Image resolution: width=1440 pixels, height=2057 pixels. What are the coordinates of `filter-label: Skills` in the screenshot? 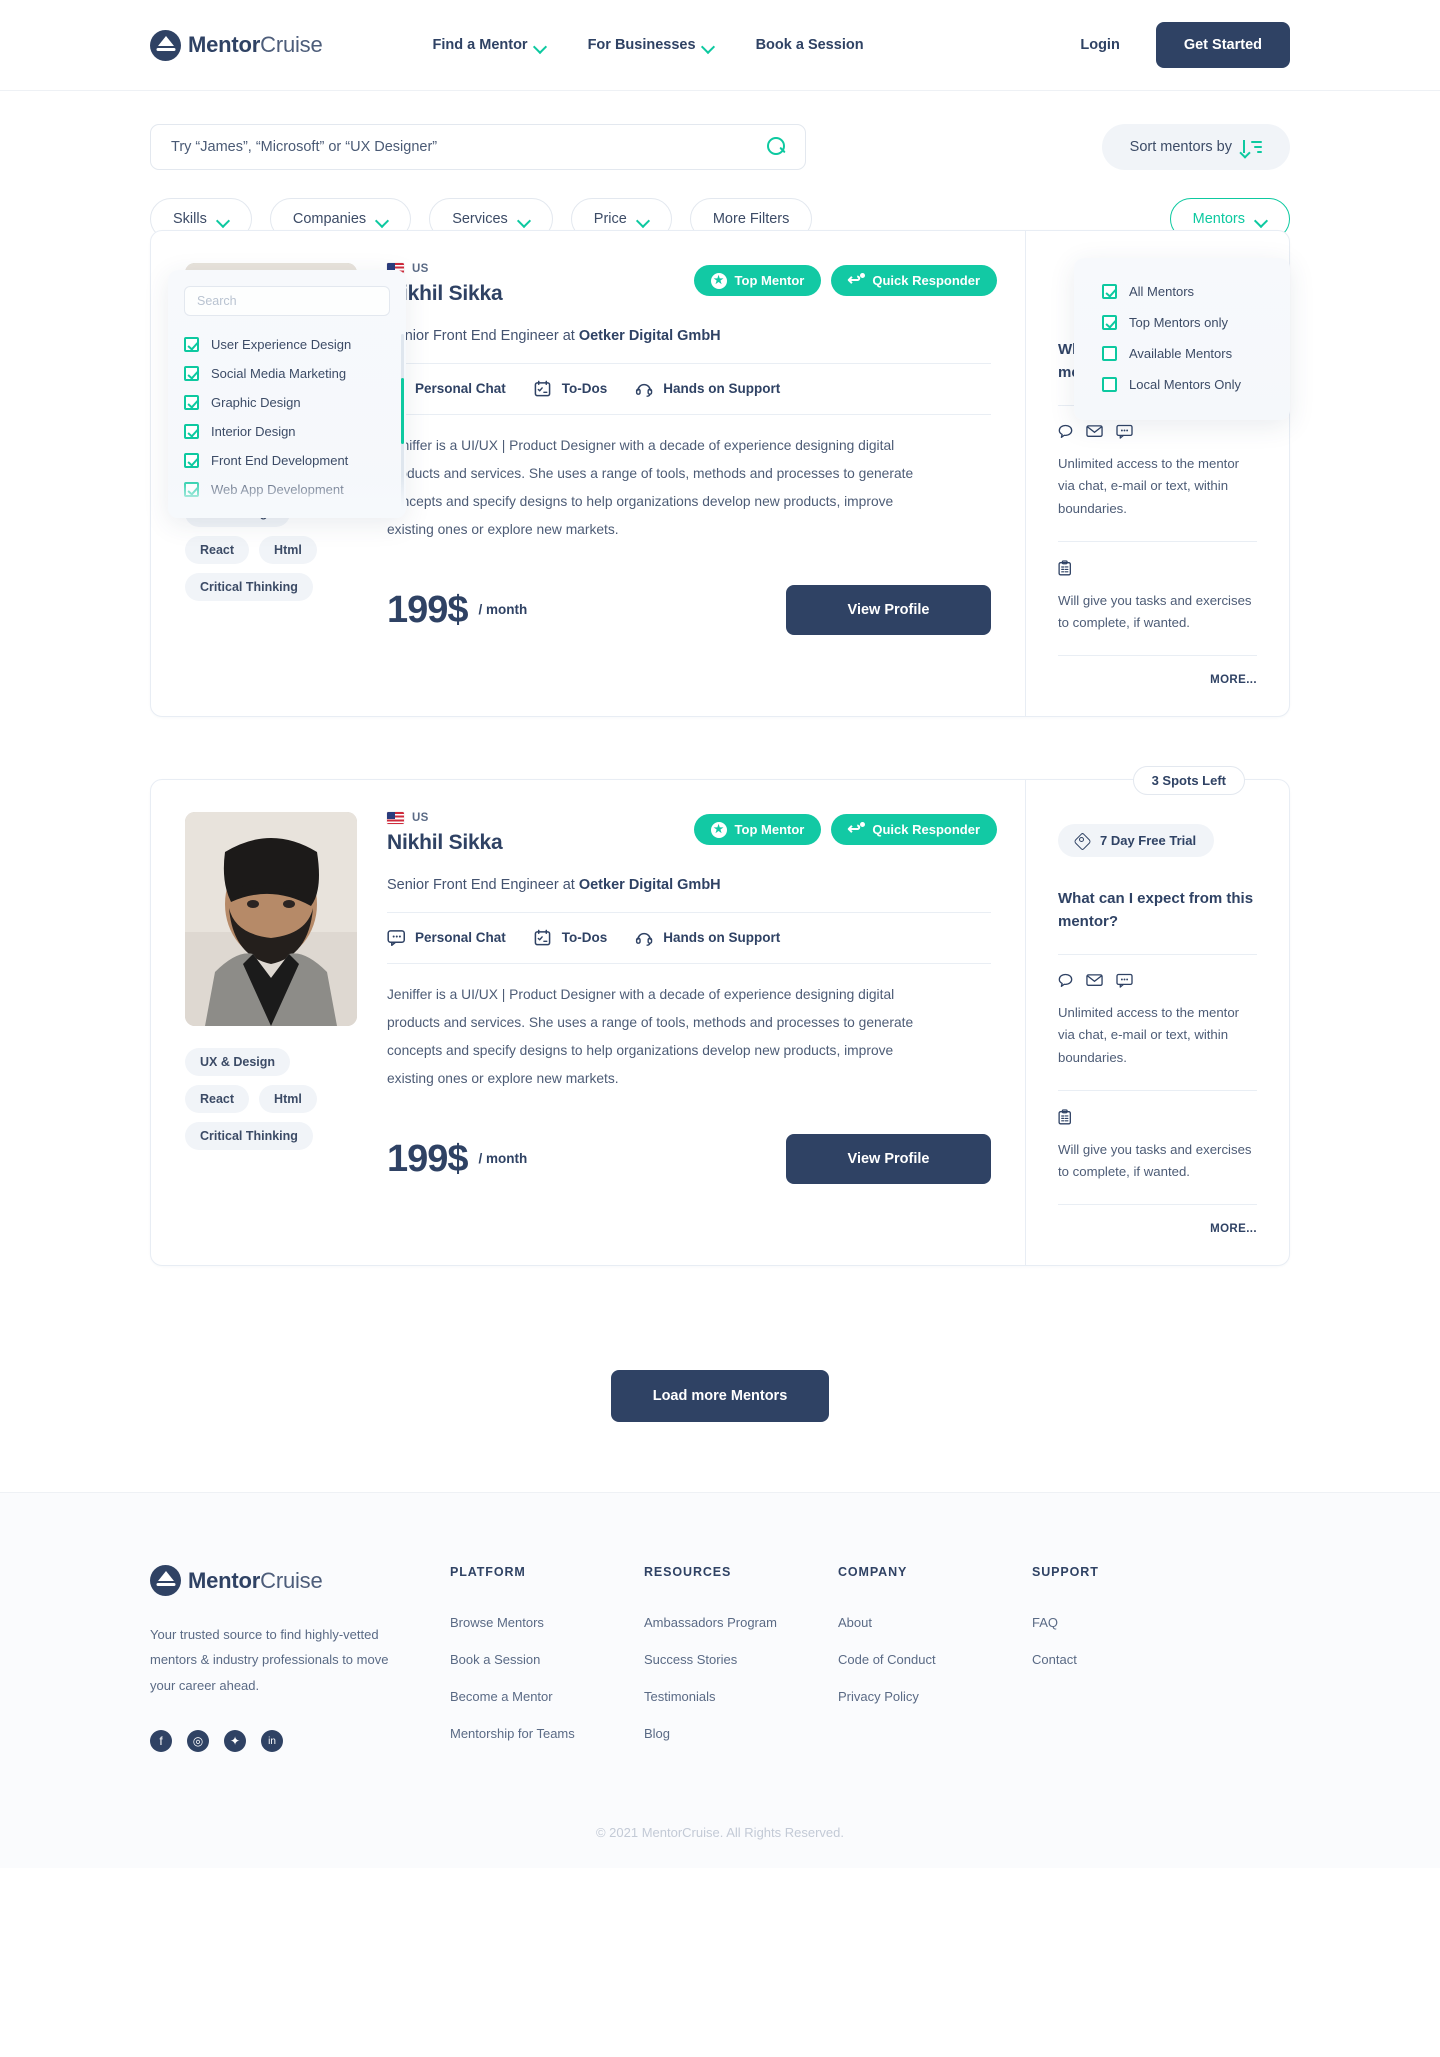 It's located at (190, 219).